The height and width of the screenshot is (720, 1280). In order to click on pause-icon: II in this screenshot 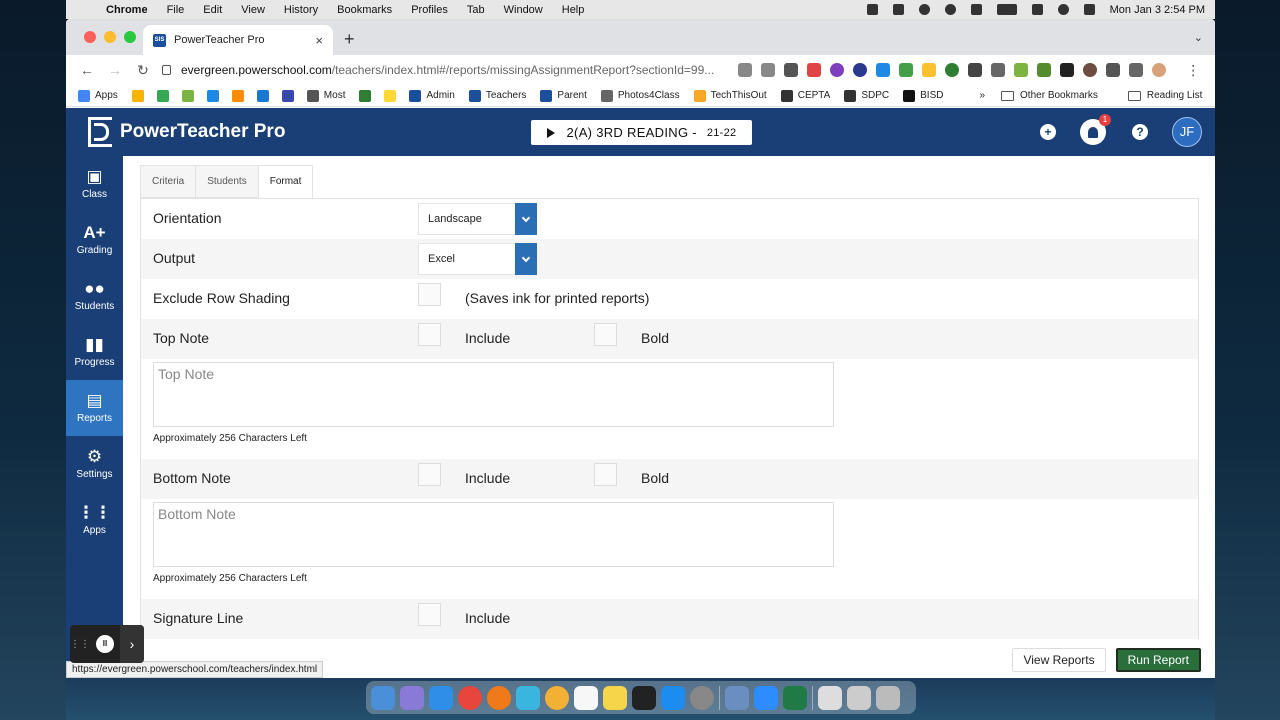, I will do `click(105, 644)`.